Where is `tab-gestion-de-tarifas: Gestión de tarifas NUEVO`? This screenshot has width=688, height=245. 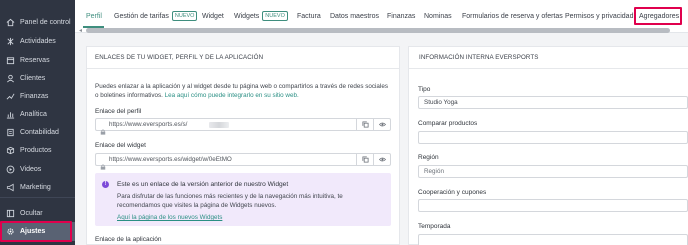
tab-gestion-de-tarifas: Gestión de tarifas NUEVO is located at coordinates (156, 17).